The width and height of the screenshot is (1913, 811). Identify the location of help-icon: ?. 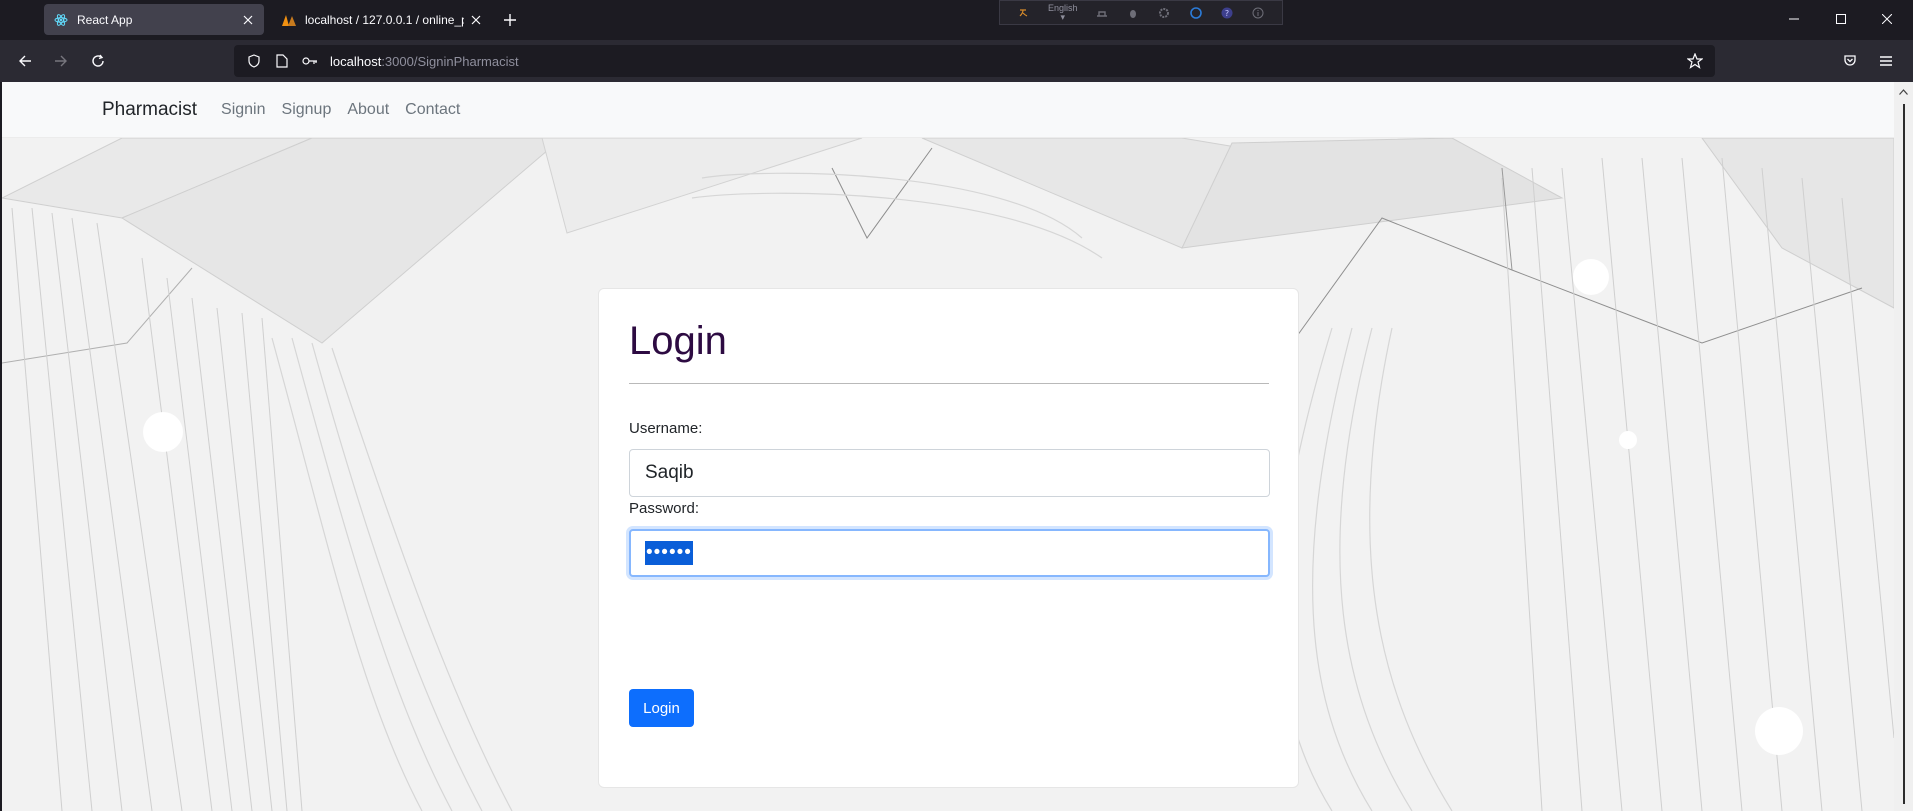
(1227, 13).